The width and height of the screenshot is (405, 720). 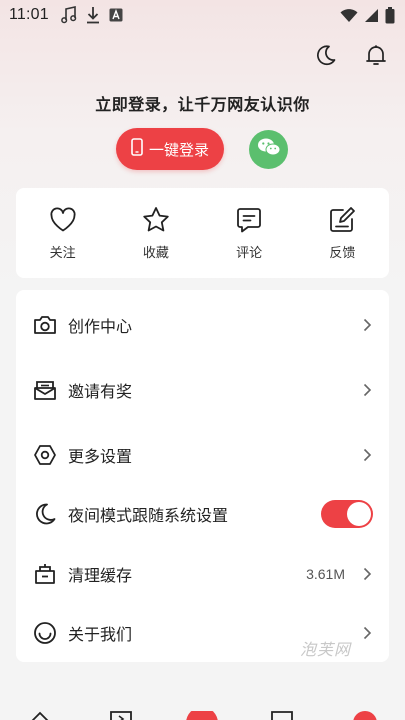 I want to click on menu-item-creator-center: 创作中心, so click(x=202, y=325).